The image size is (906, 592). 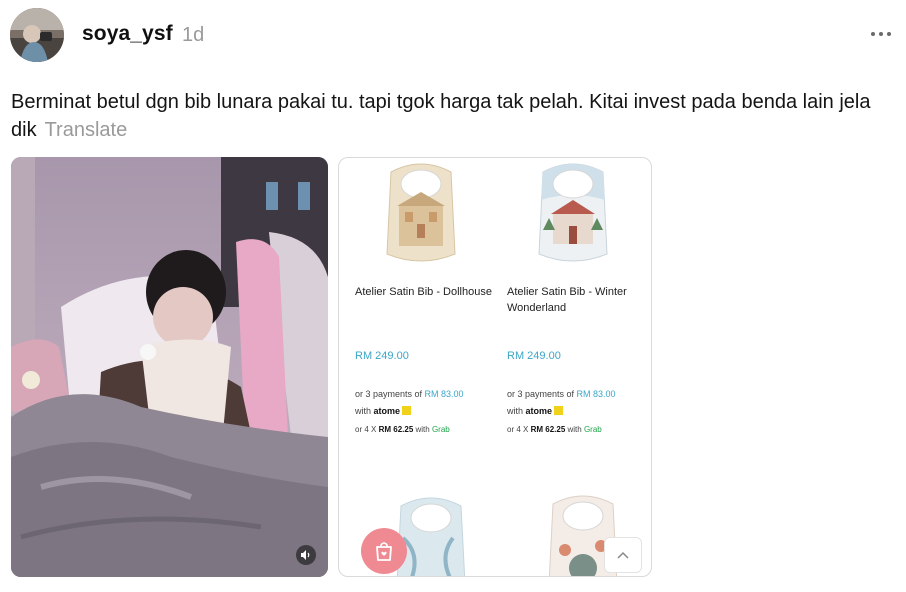 I want to click on post-time: 1d, so click(x=193, y=35).